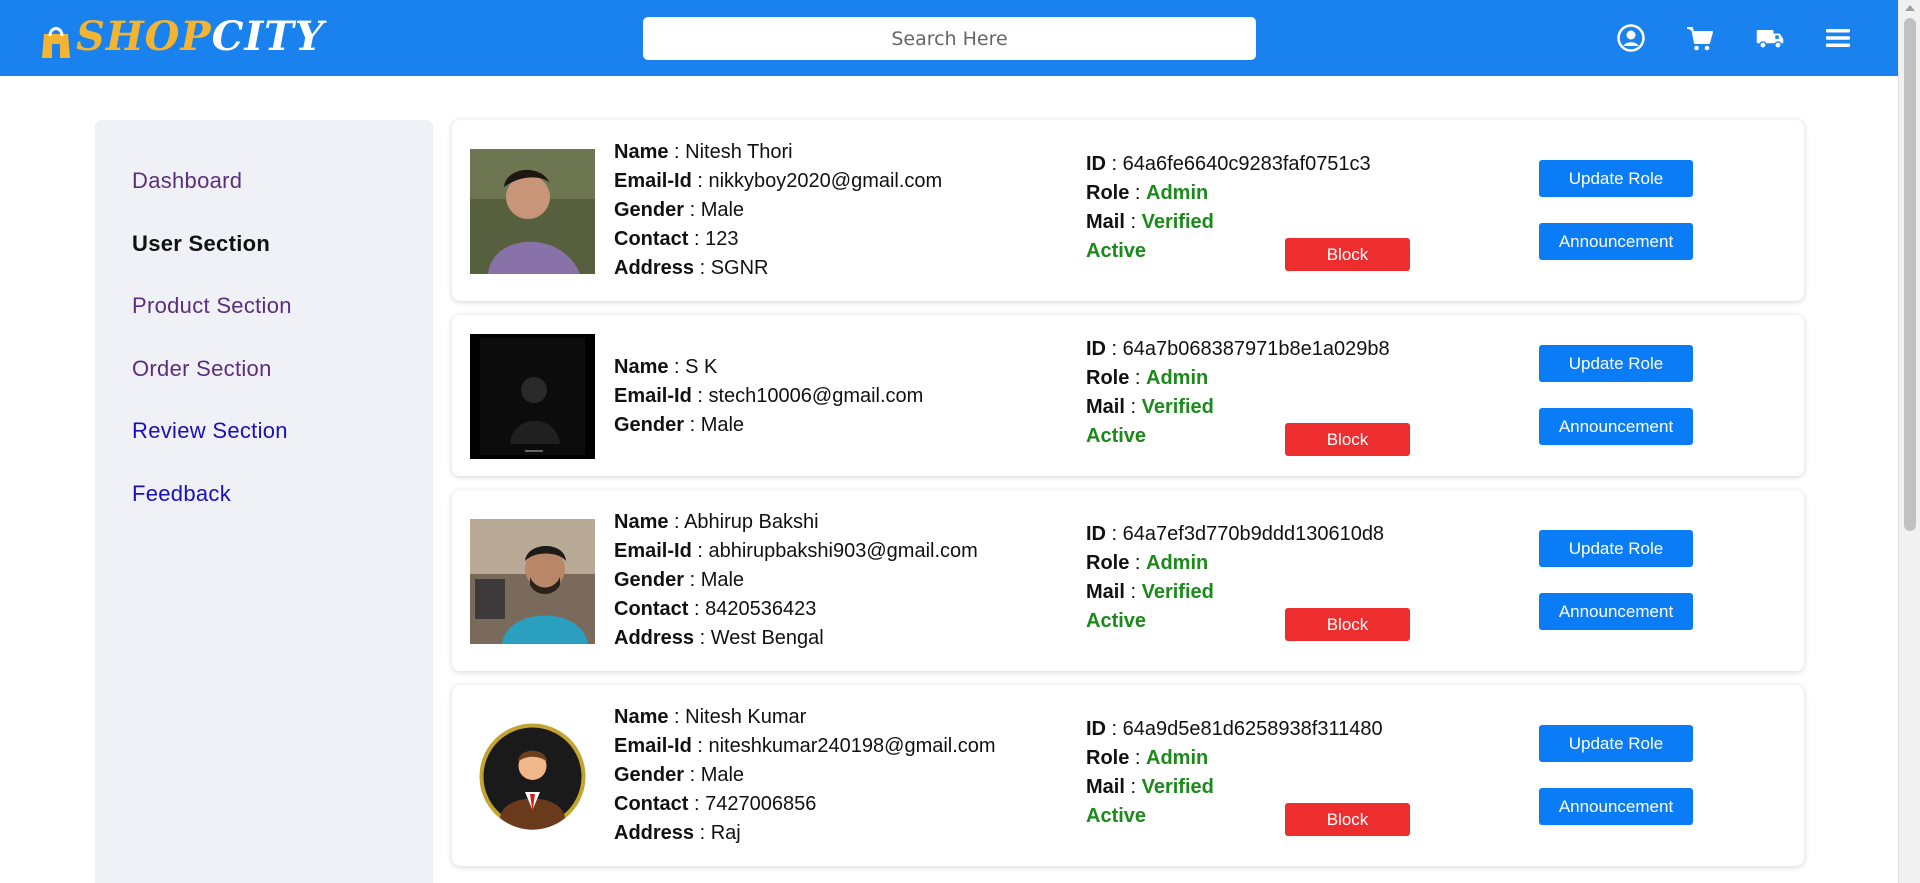 This screenshot has width=1920, height=883. Describe the element at coordinates (1770, 38) in the screenshot. I see `truck-icon` at that location.